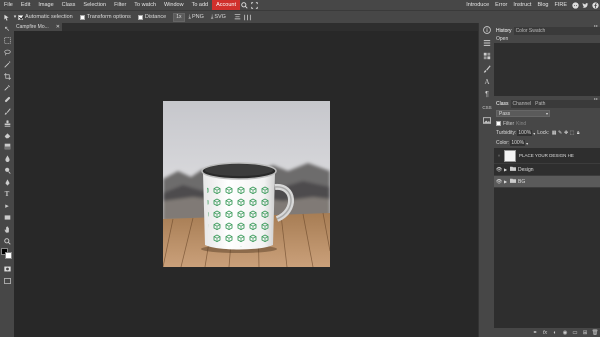  Describe the element at coordinates (7, 230) in the screenshot. I see `hand-tool` at that location.